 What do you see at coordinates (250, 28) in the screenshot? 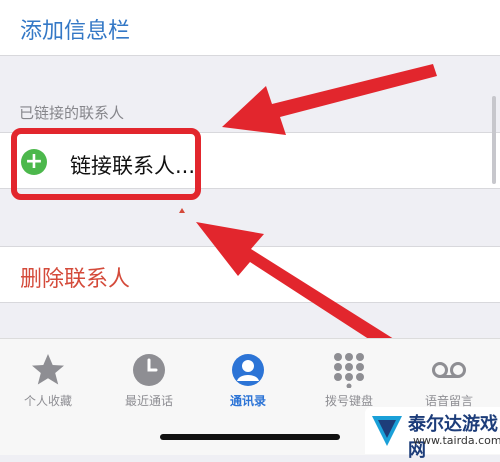
I see `add-info-bar-row: 添加信息栏` at bounding box center [250, 28].